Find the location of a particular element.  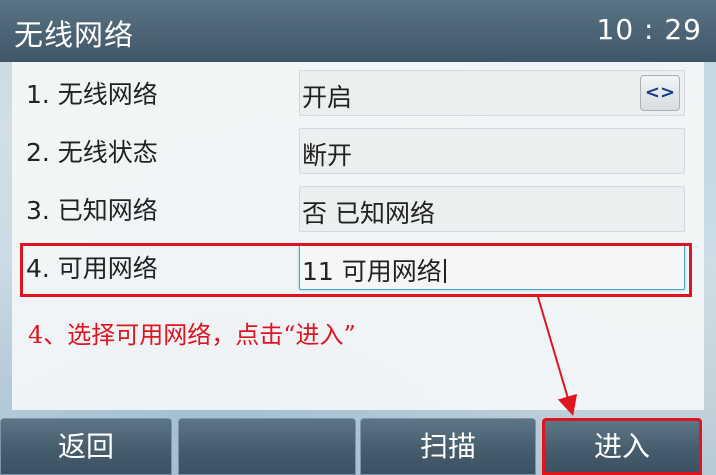

row-value: 否 已知网络 is located at coordinates (368, 213).